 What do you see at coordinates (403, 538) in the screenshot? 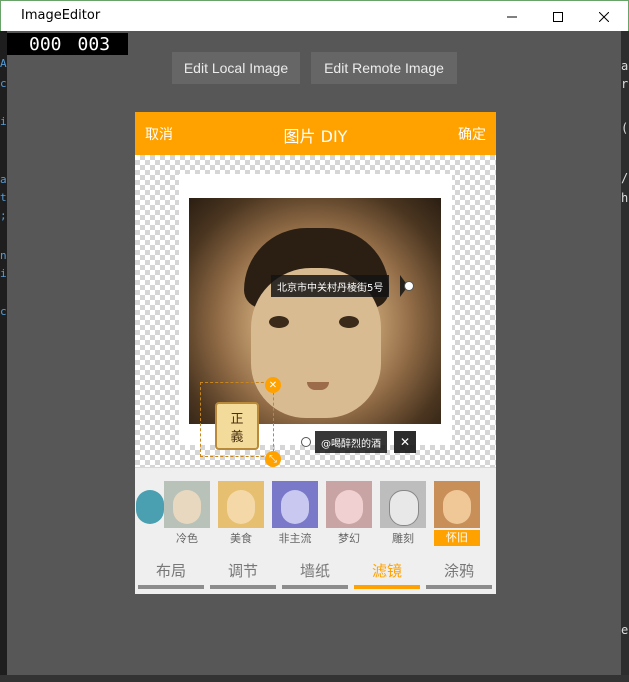
I see `filter-label-engrave: 雕刻` at bounding box center [403, 538].